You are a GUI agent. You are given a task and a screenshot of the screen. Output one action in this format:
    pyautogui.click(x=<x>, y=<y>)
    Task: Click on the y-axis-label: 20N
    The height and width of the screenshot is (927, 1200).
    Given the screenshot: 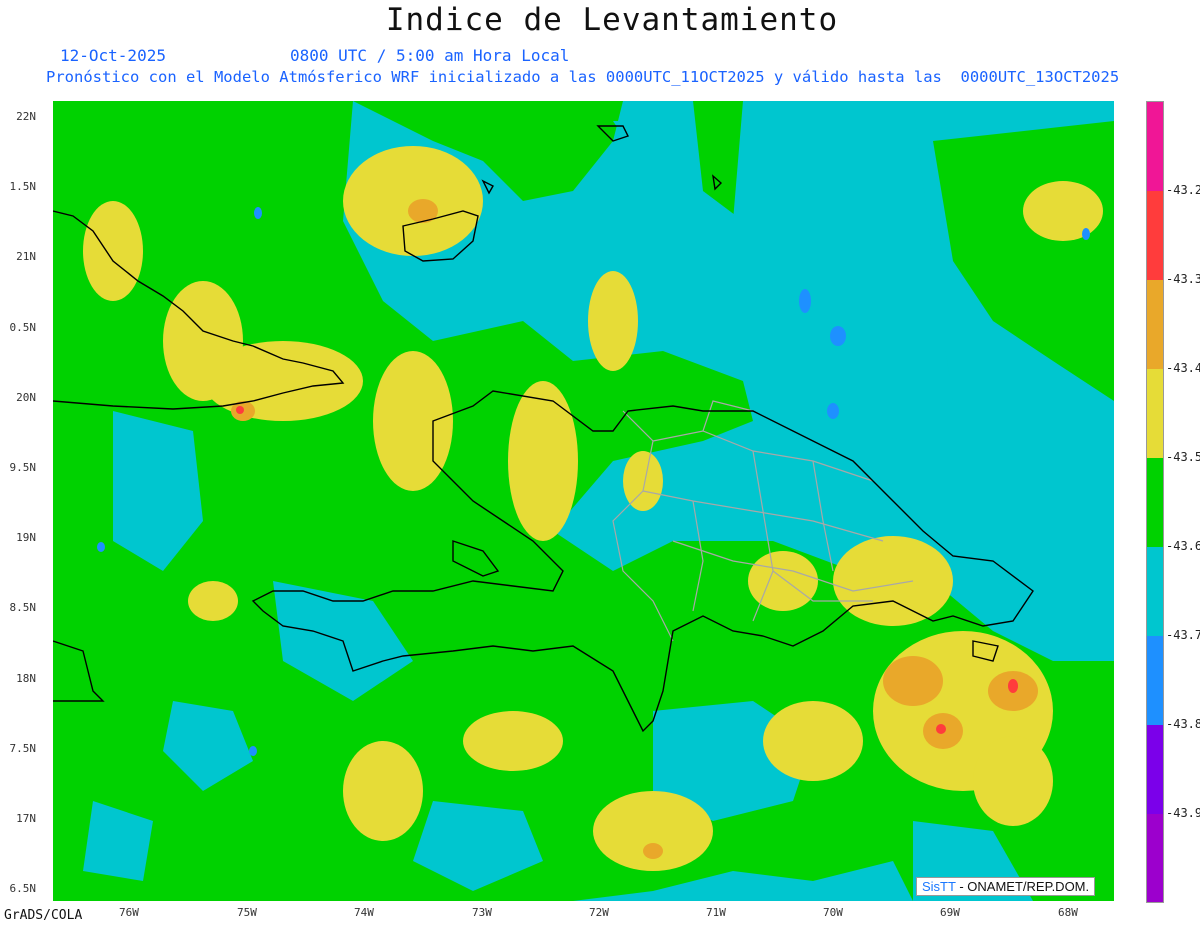 What is the action you would take?
    pyautogui.click(x=26, y=397)
    